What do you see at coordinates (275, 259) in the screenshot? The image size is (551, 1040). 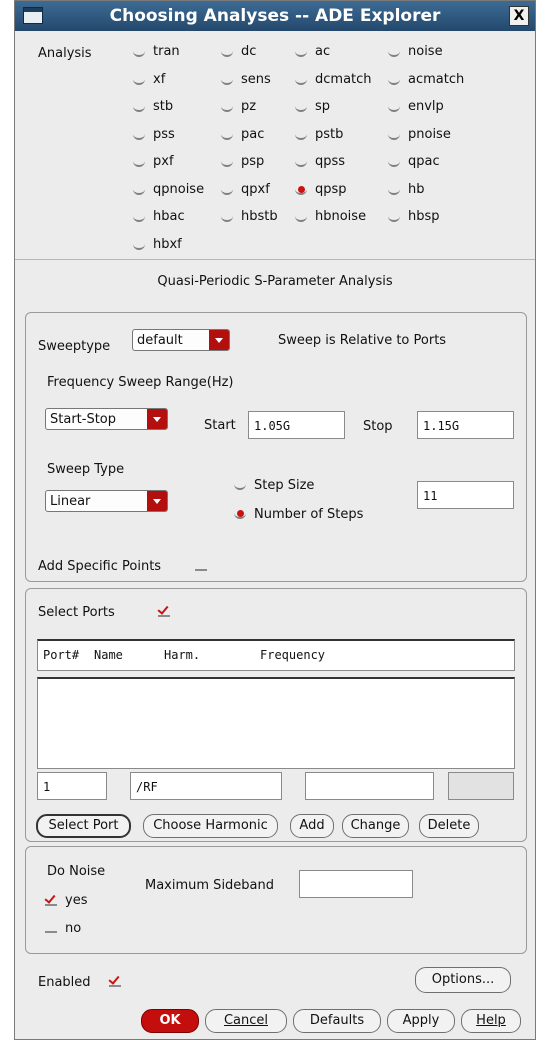 I see `divider` at bounding box center [275, 259].